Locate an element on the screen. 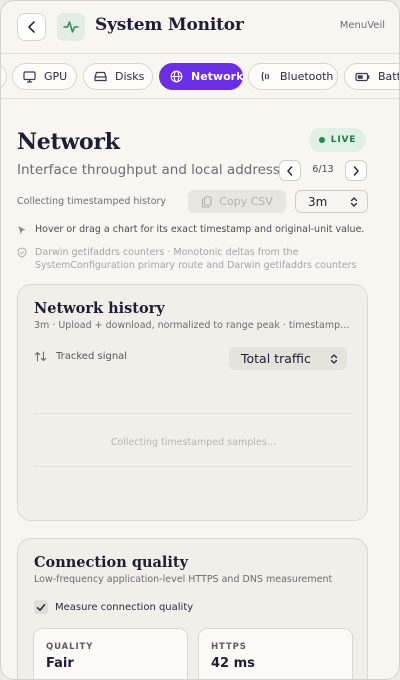 Image resolution: width=400 pixels, height=680 pixels. tab-disks: Disks is located at coordinates (118, 76).